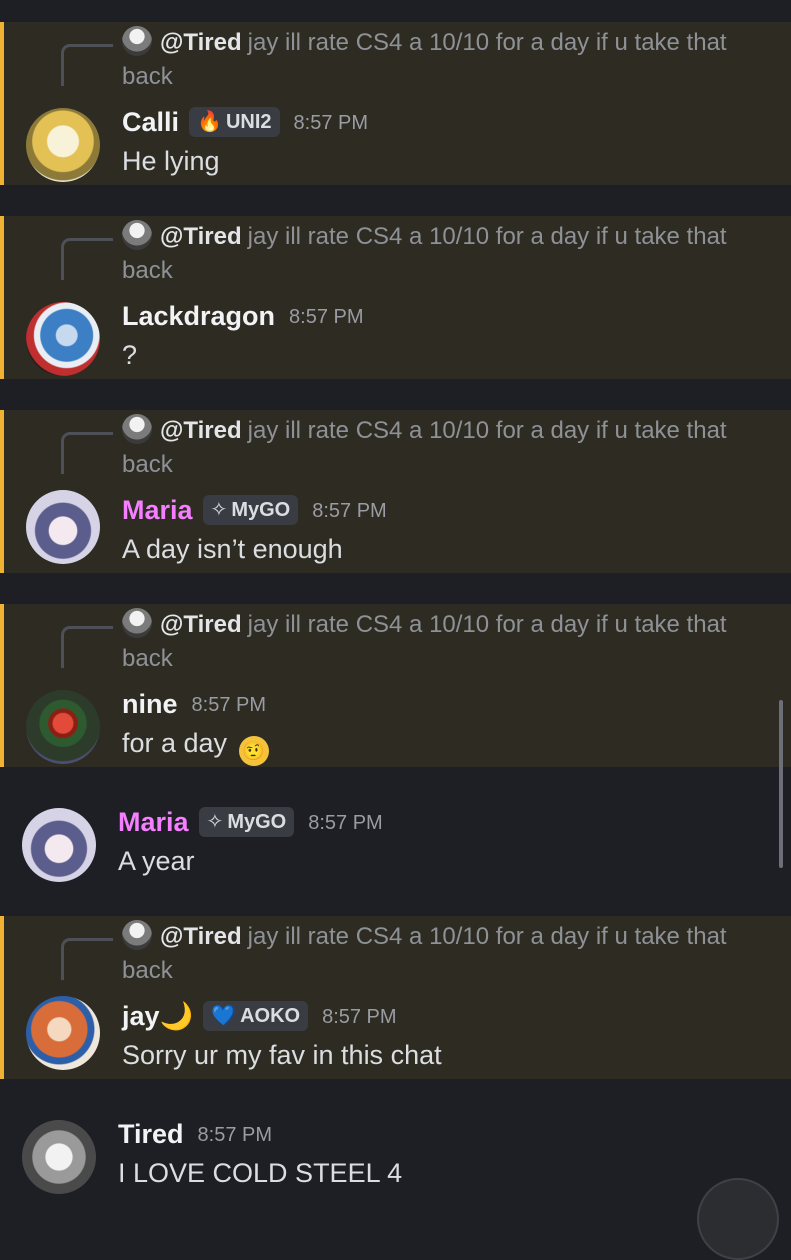 The width and height of the screenshot is (791, 1260). What do you see at coordinates (151, 1134) in the screenshot?
I see `username: Tired` at bounding box center [151, 1134].